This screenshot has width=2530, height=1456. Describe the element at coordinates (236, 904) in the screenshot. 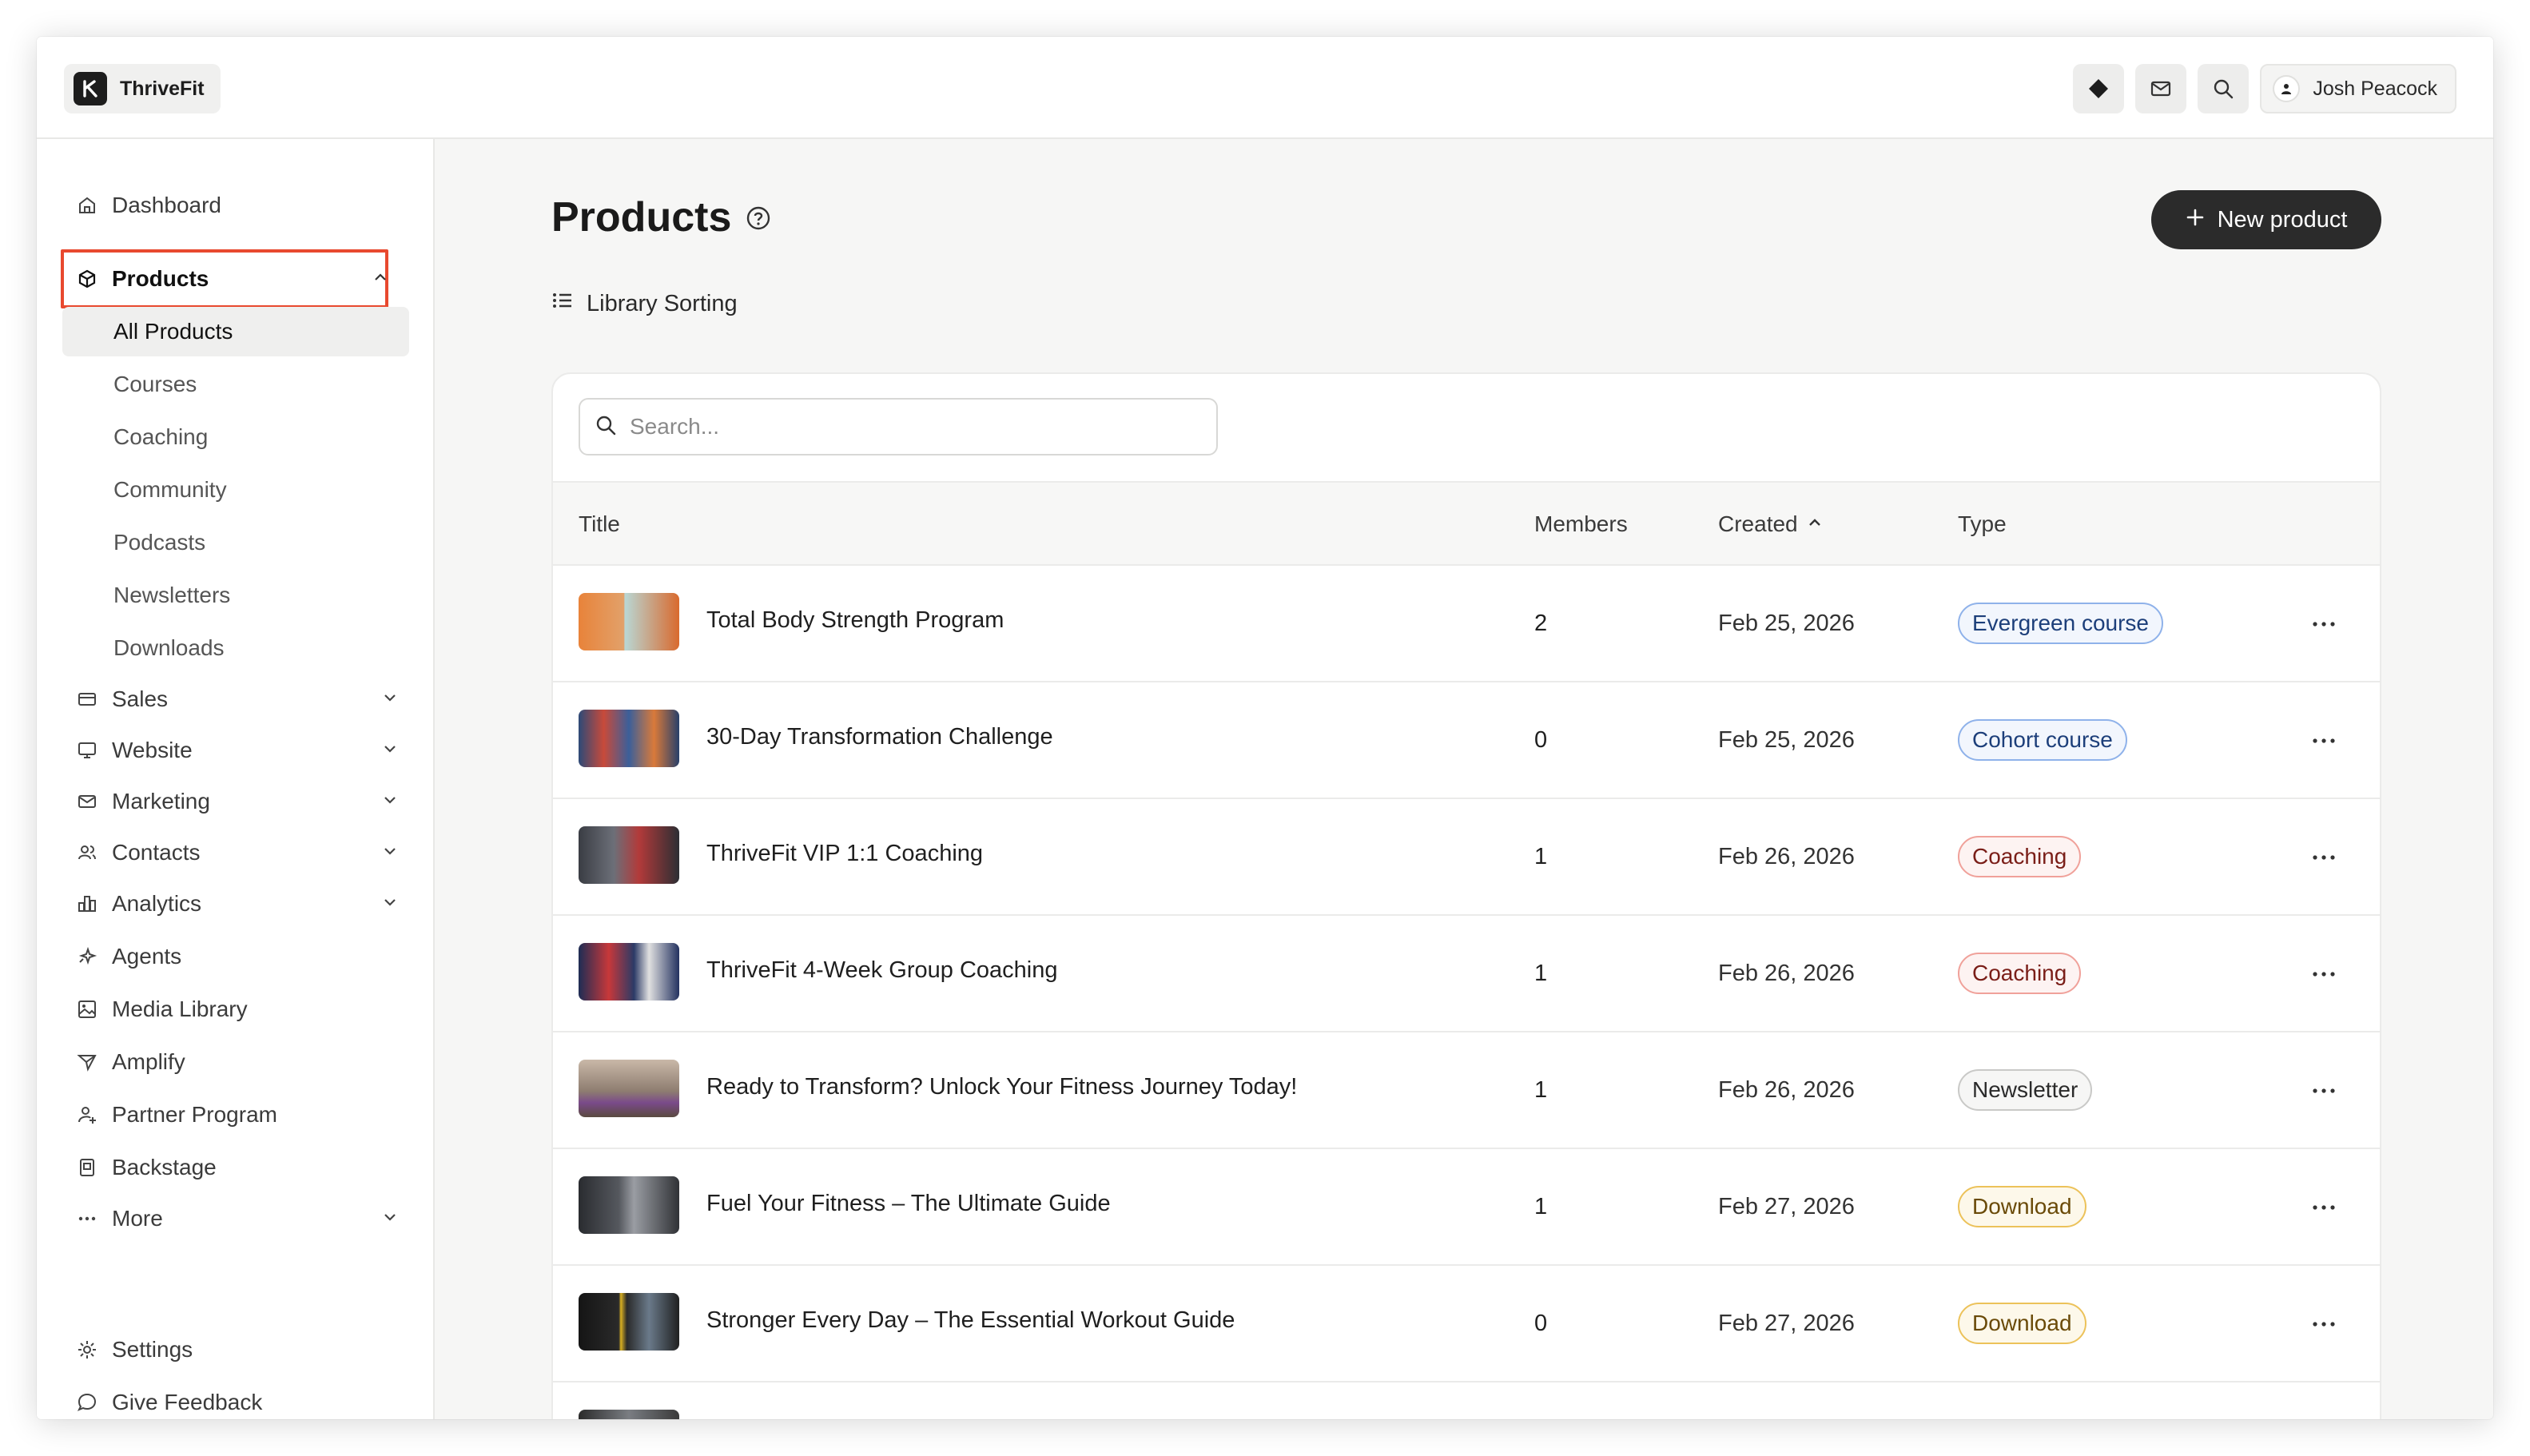

I see `sidebar-item-analytics: Analytics` at that location.